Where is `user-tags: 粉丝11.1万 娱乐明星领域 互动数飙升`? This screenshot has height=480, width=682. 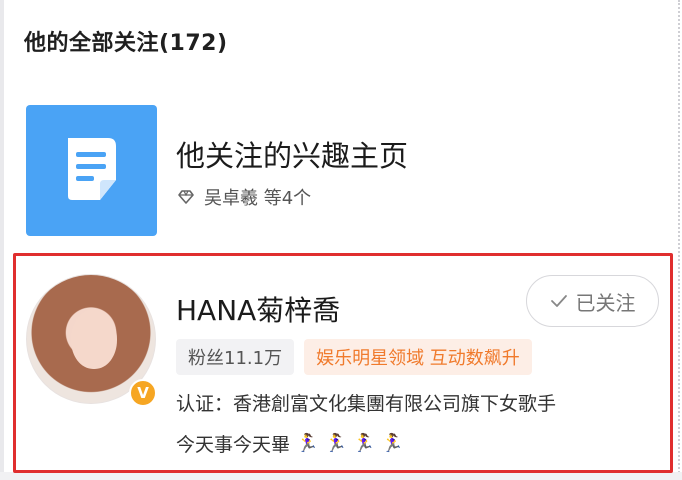
user-tags: 粉丝11.1万 娱乐明星领域 互动数飙升 is located at coordinates (354, 357).